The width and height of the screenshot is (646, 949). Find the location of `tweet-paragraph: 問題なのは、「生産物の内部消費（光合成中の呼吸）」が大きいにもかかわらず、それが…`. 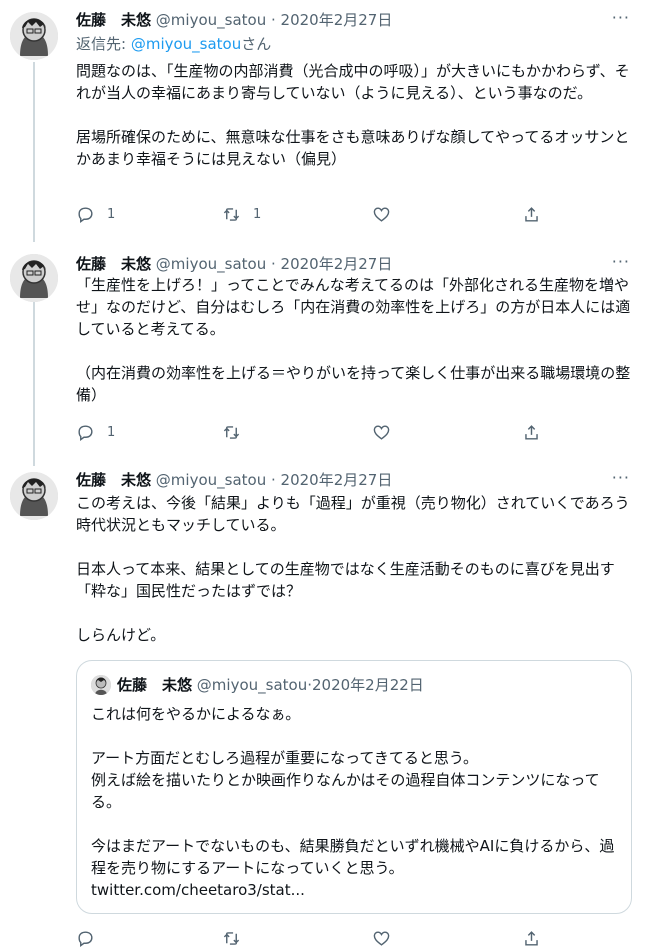

tweet-paragraph: 問題なのは、「生産物の内部消費（光合成中の呼吸）」が大きいにもかかわらず、それが… is located at coordinates (353, 82).